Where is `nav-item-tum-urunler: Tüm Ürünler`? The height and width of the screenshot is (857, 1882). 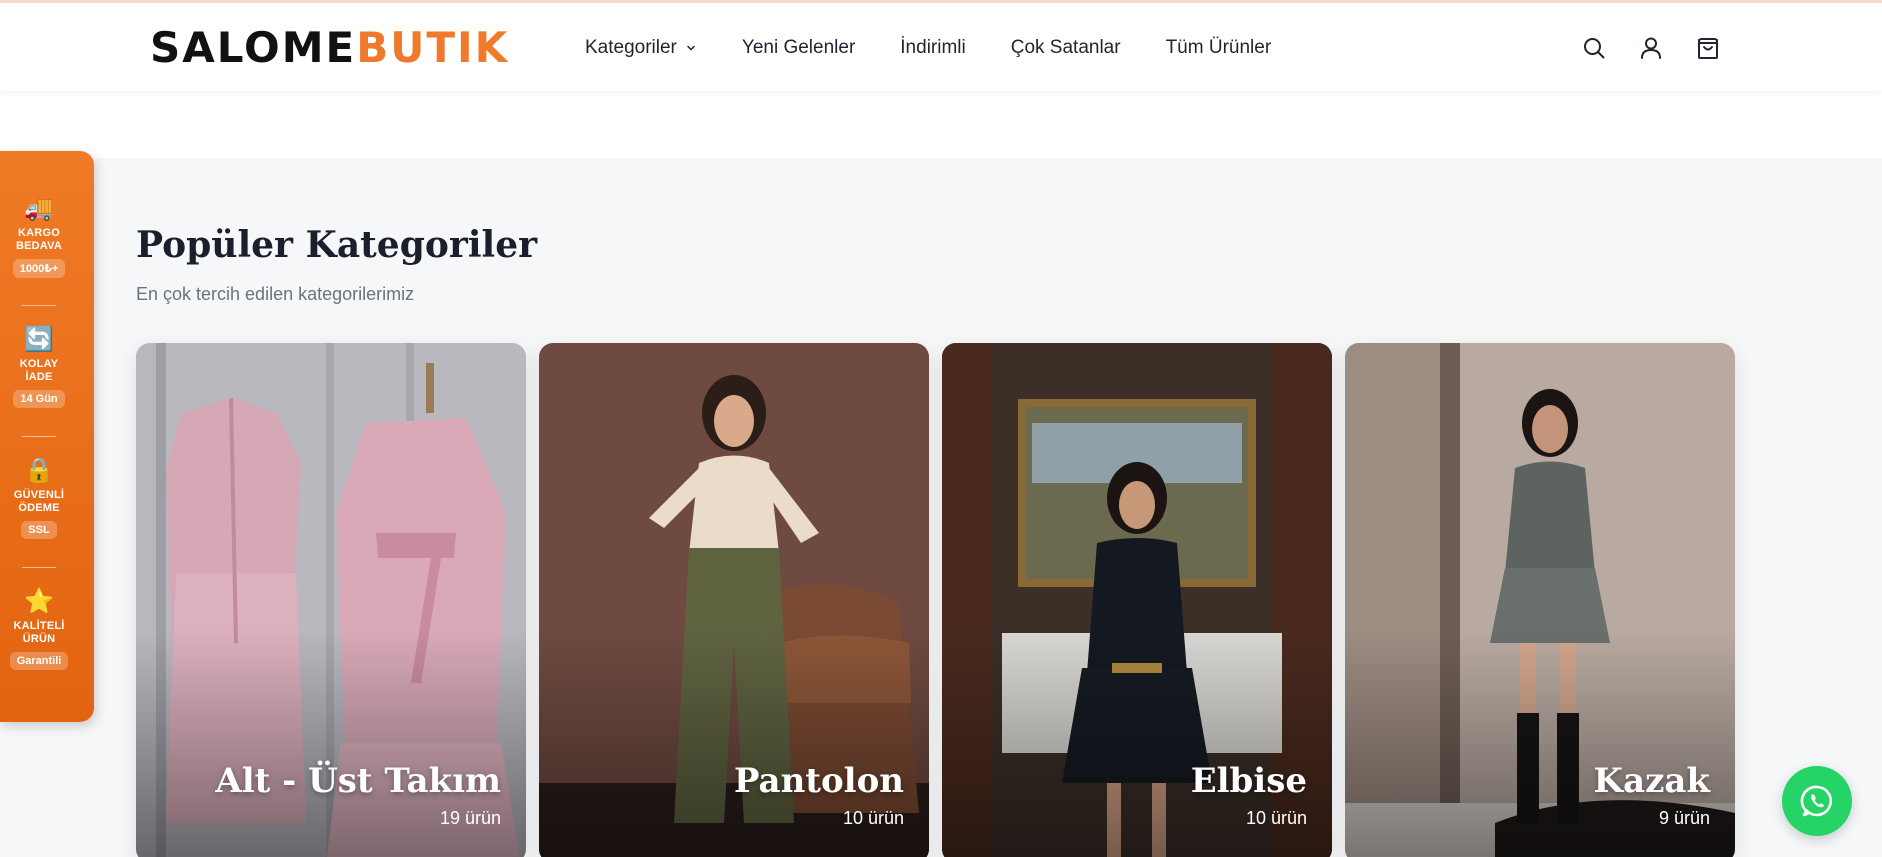
nav-item-tum-urunler: Tüm Ürünler is located at coordinates (1219, 48).